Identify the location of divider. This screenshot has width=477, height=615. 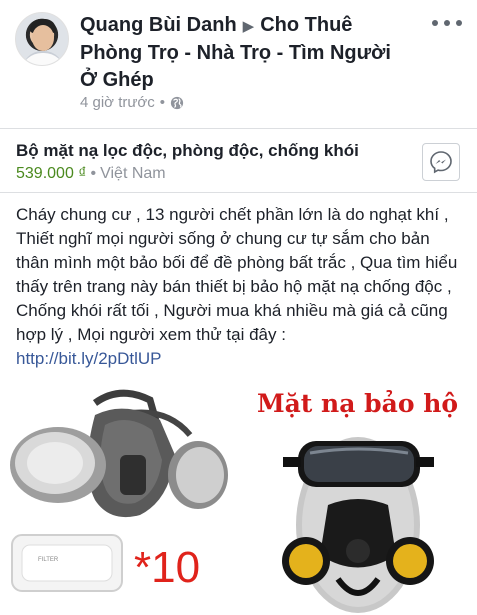
(238, 192).